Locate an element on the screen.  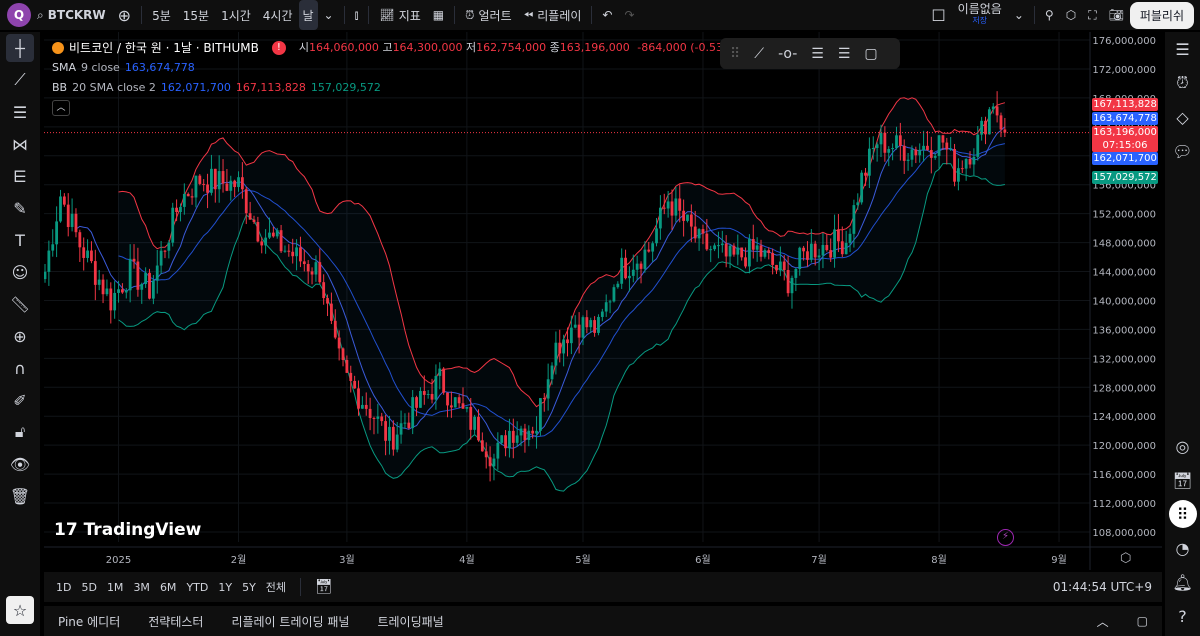
interval-dropdown: ⌄ is located at coordinates (329, 15).